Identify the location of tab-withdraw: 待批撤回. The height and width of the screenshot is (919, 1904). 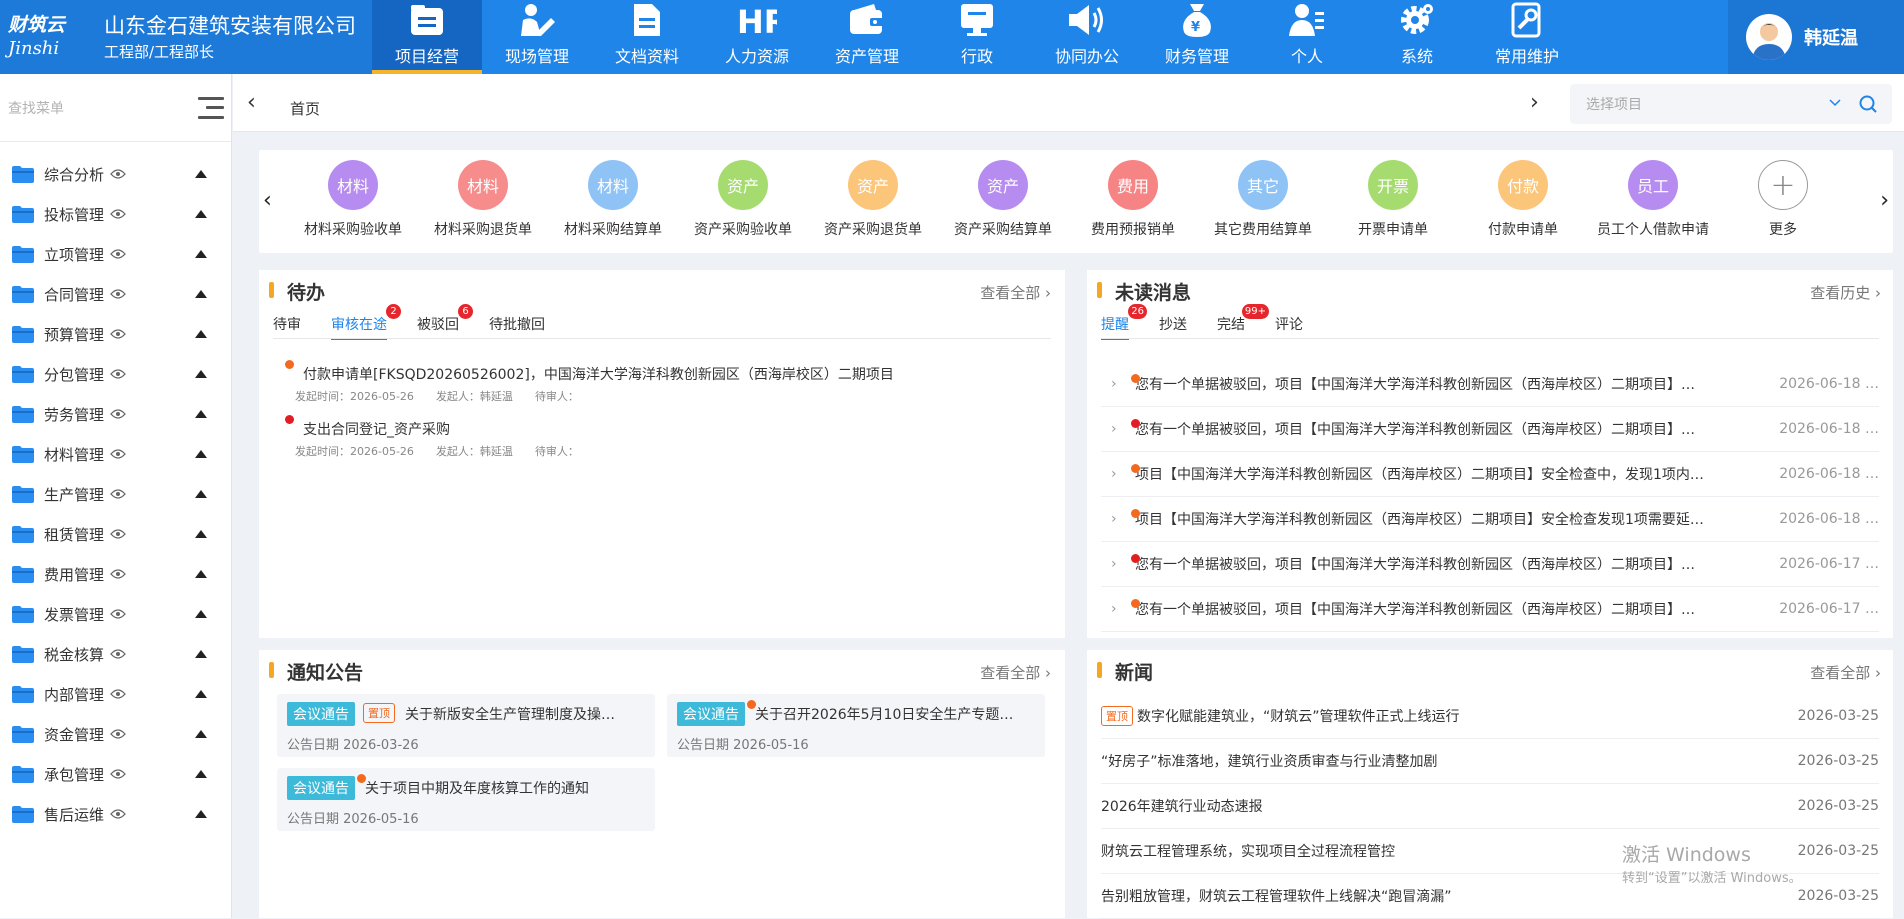
(517, 327).